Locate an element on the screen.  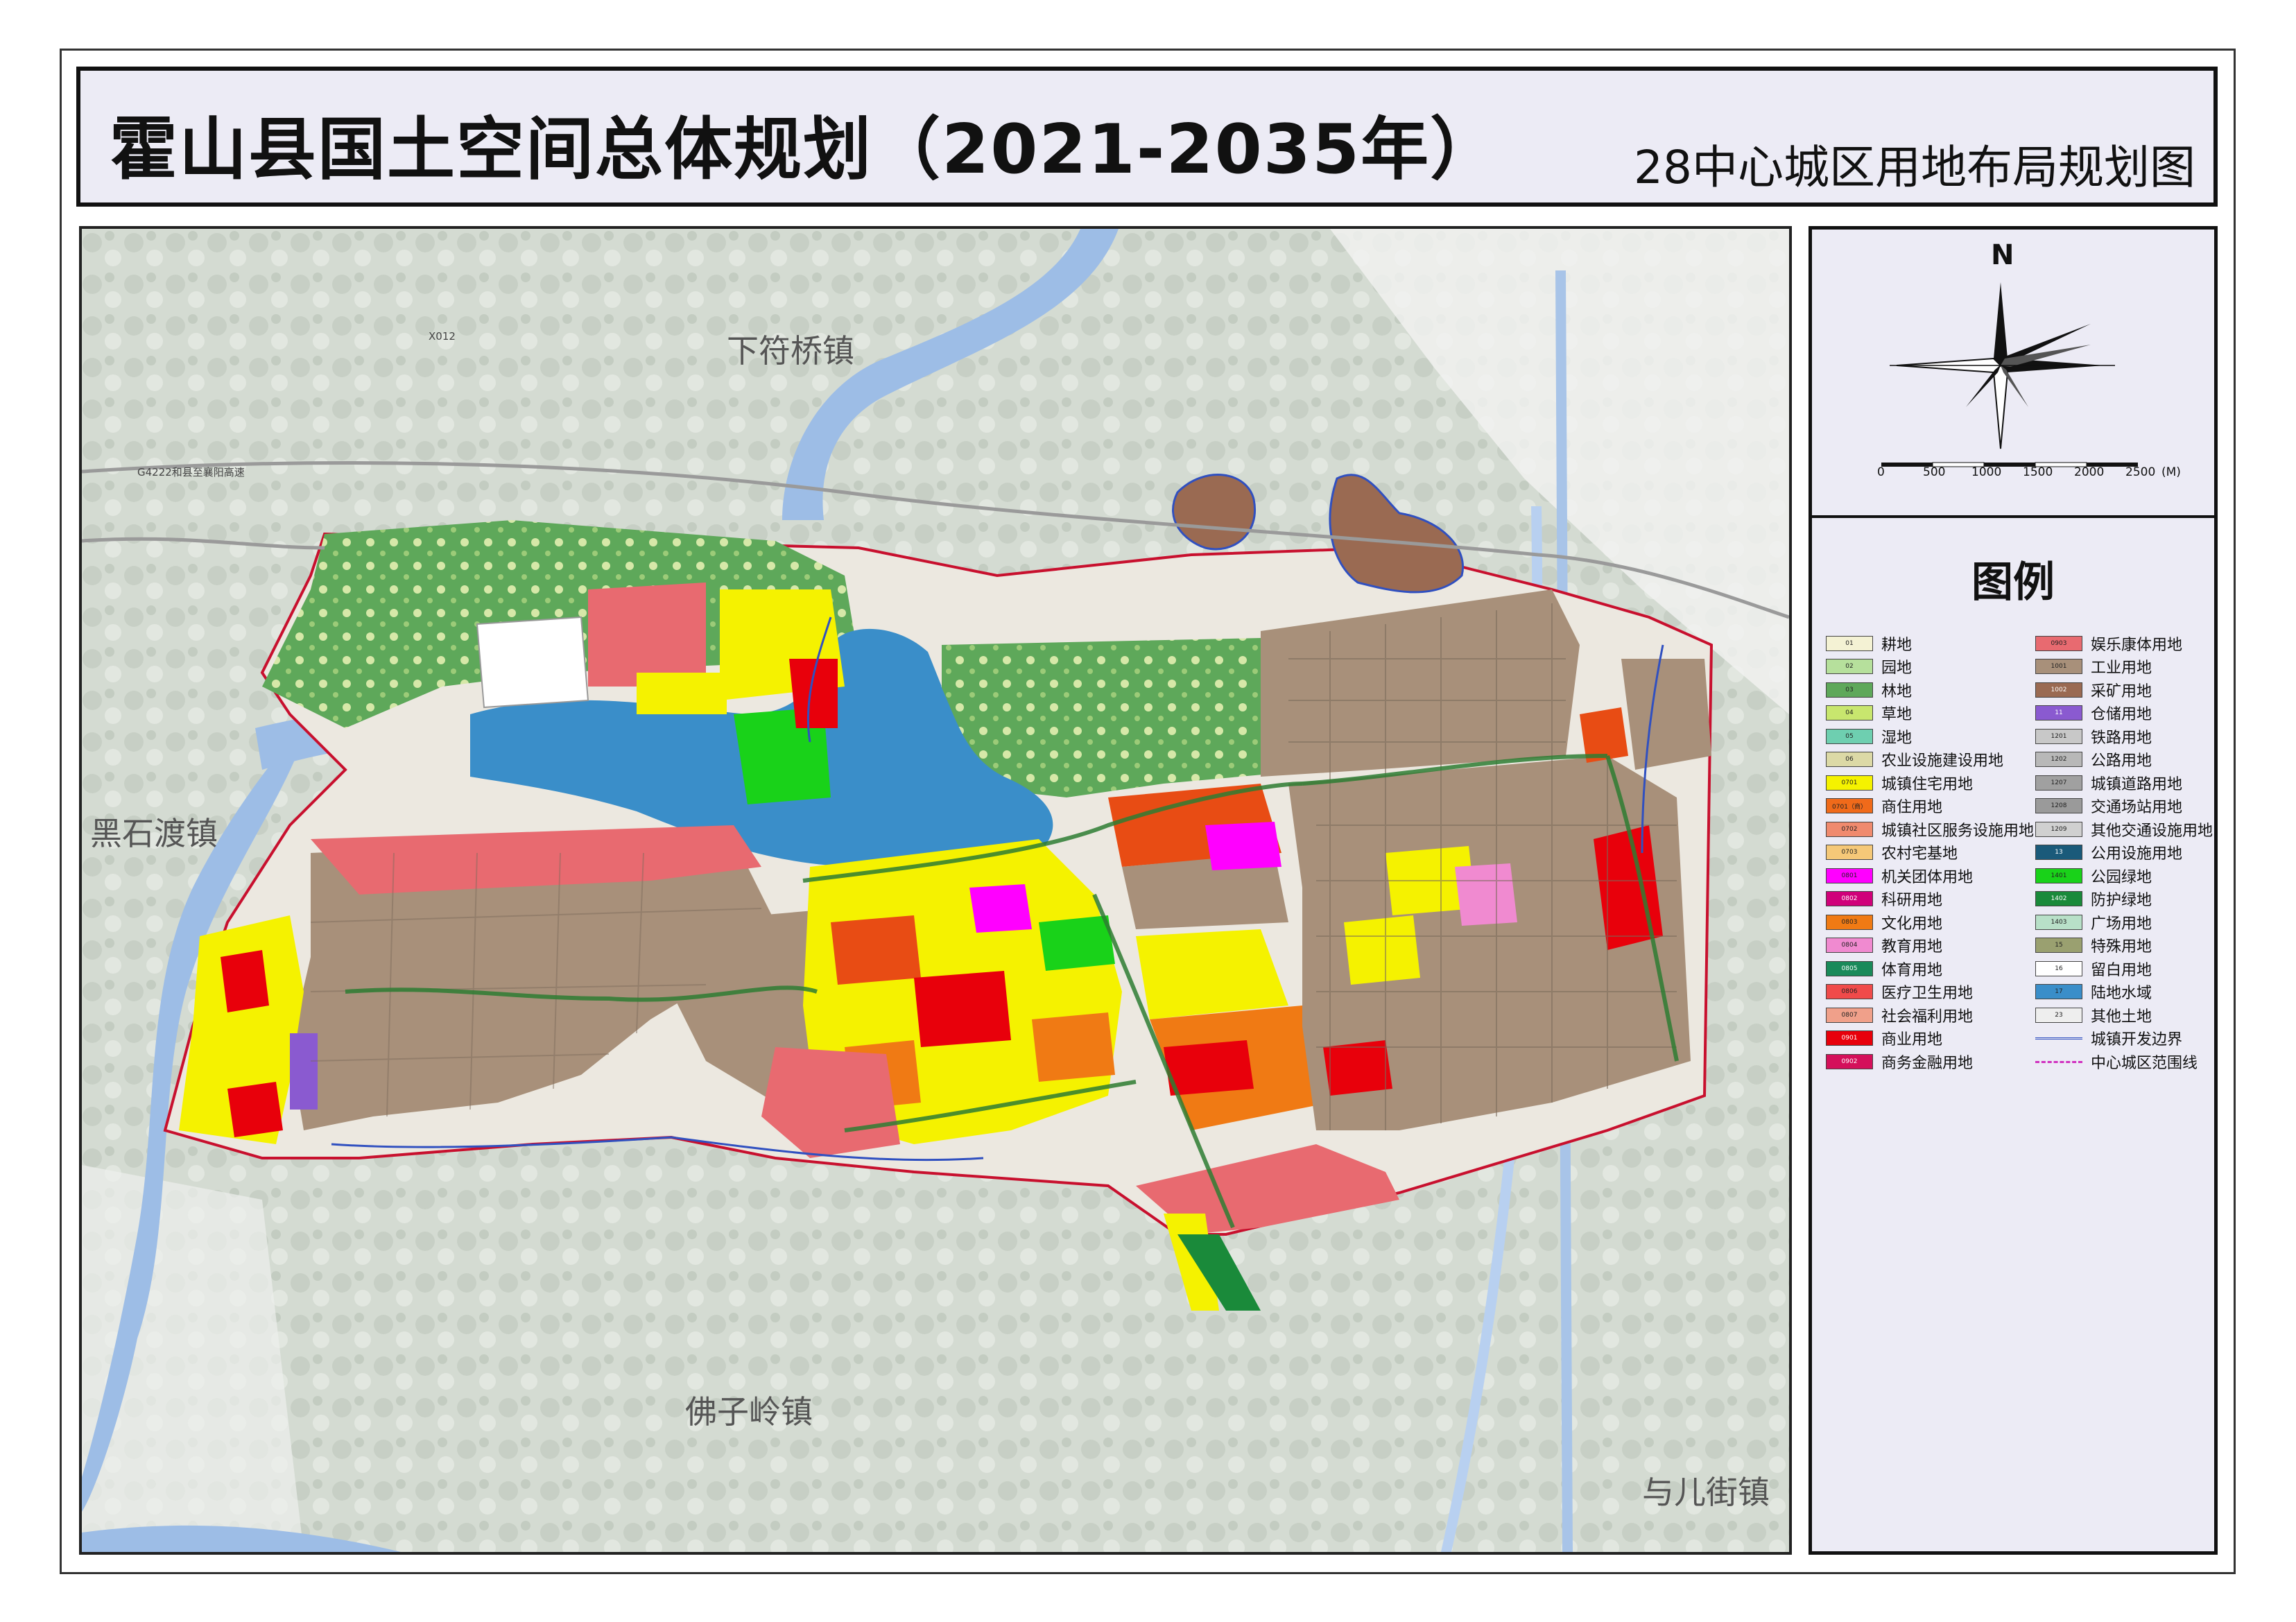
legend-code: 0807 is located at coordinates (1849, 1015).